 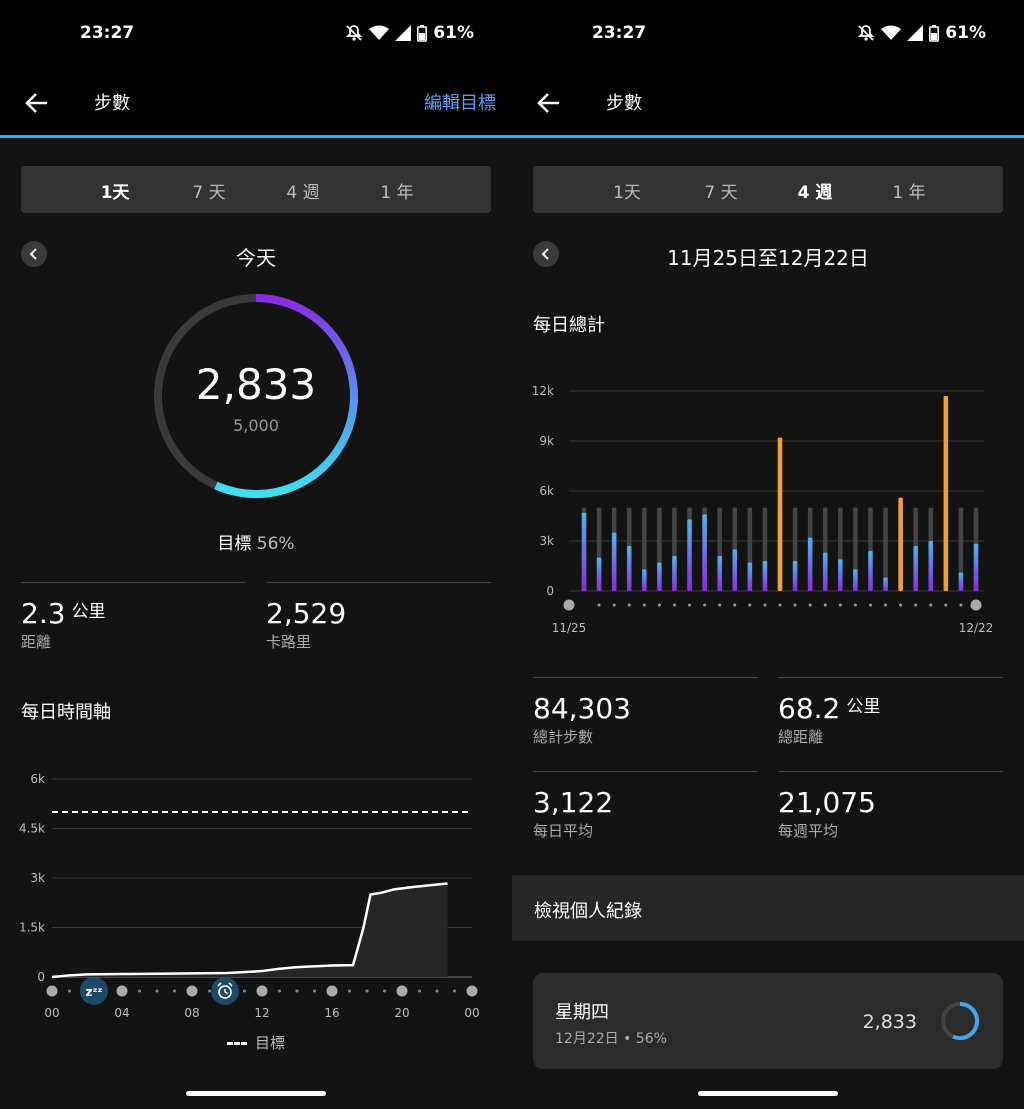 What do you see at coordinates (306, 613) in the screenshot?
I see `calories-value: 2,529` at bounding box center [306, 613].